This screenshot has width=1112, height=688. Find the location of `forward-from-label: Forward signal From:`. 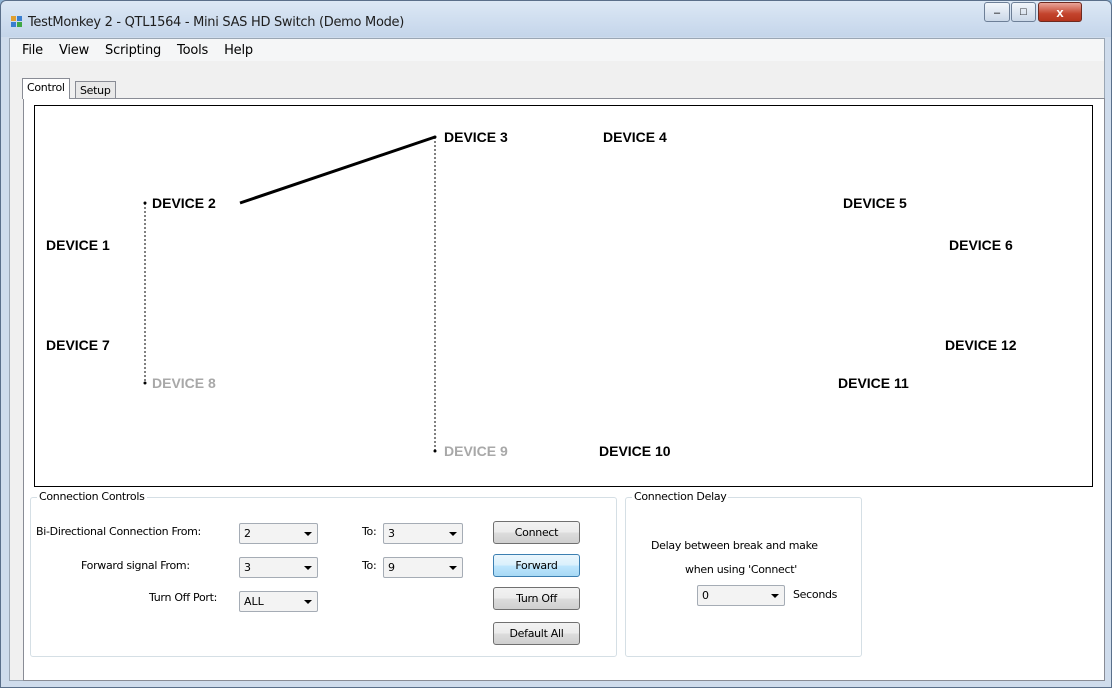

forward-from-label: Forward signal From: is located at coordinates (135, 565).